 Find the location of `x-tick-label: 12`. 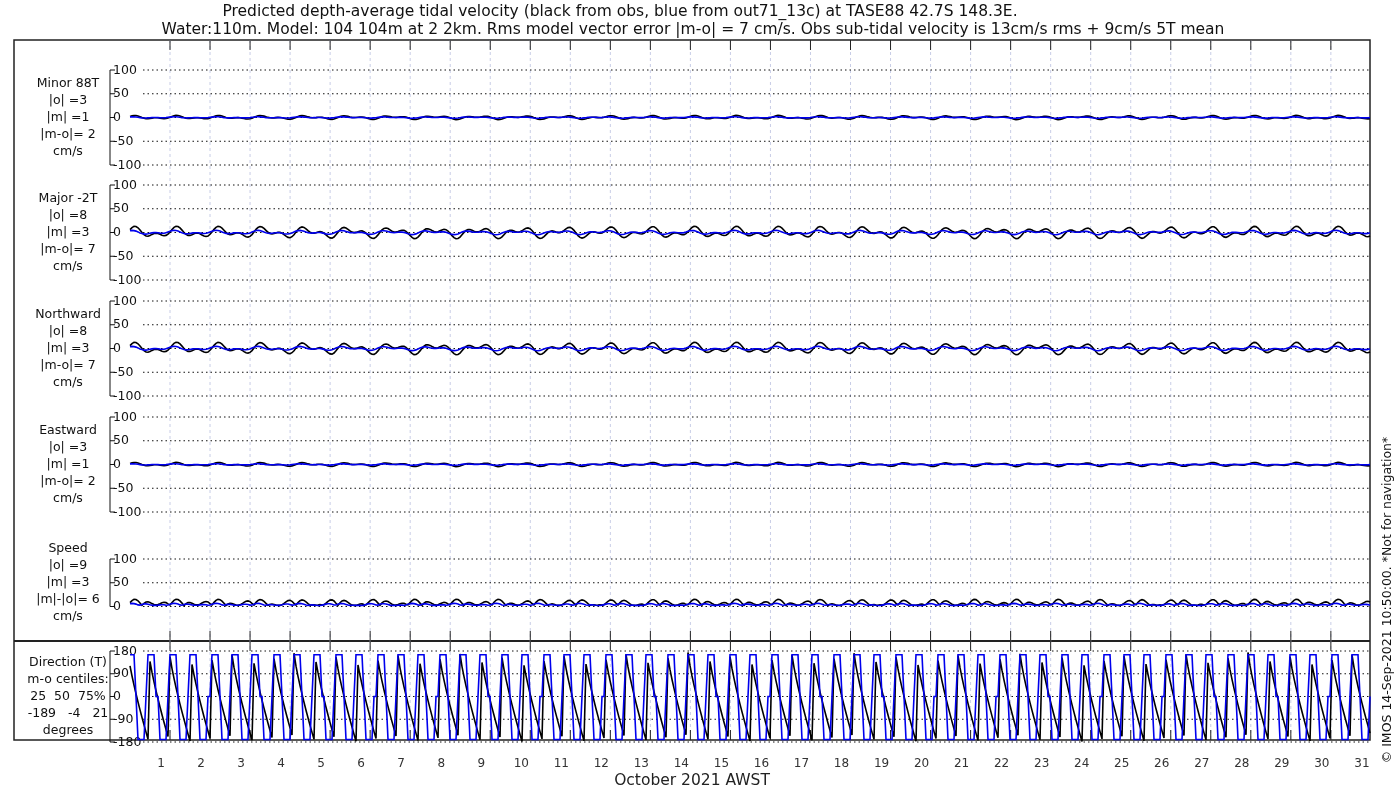

x-tick-label: 12 is located at coordinates (601, 763).